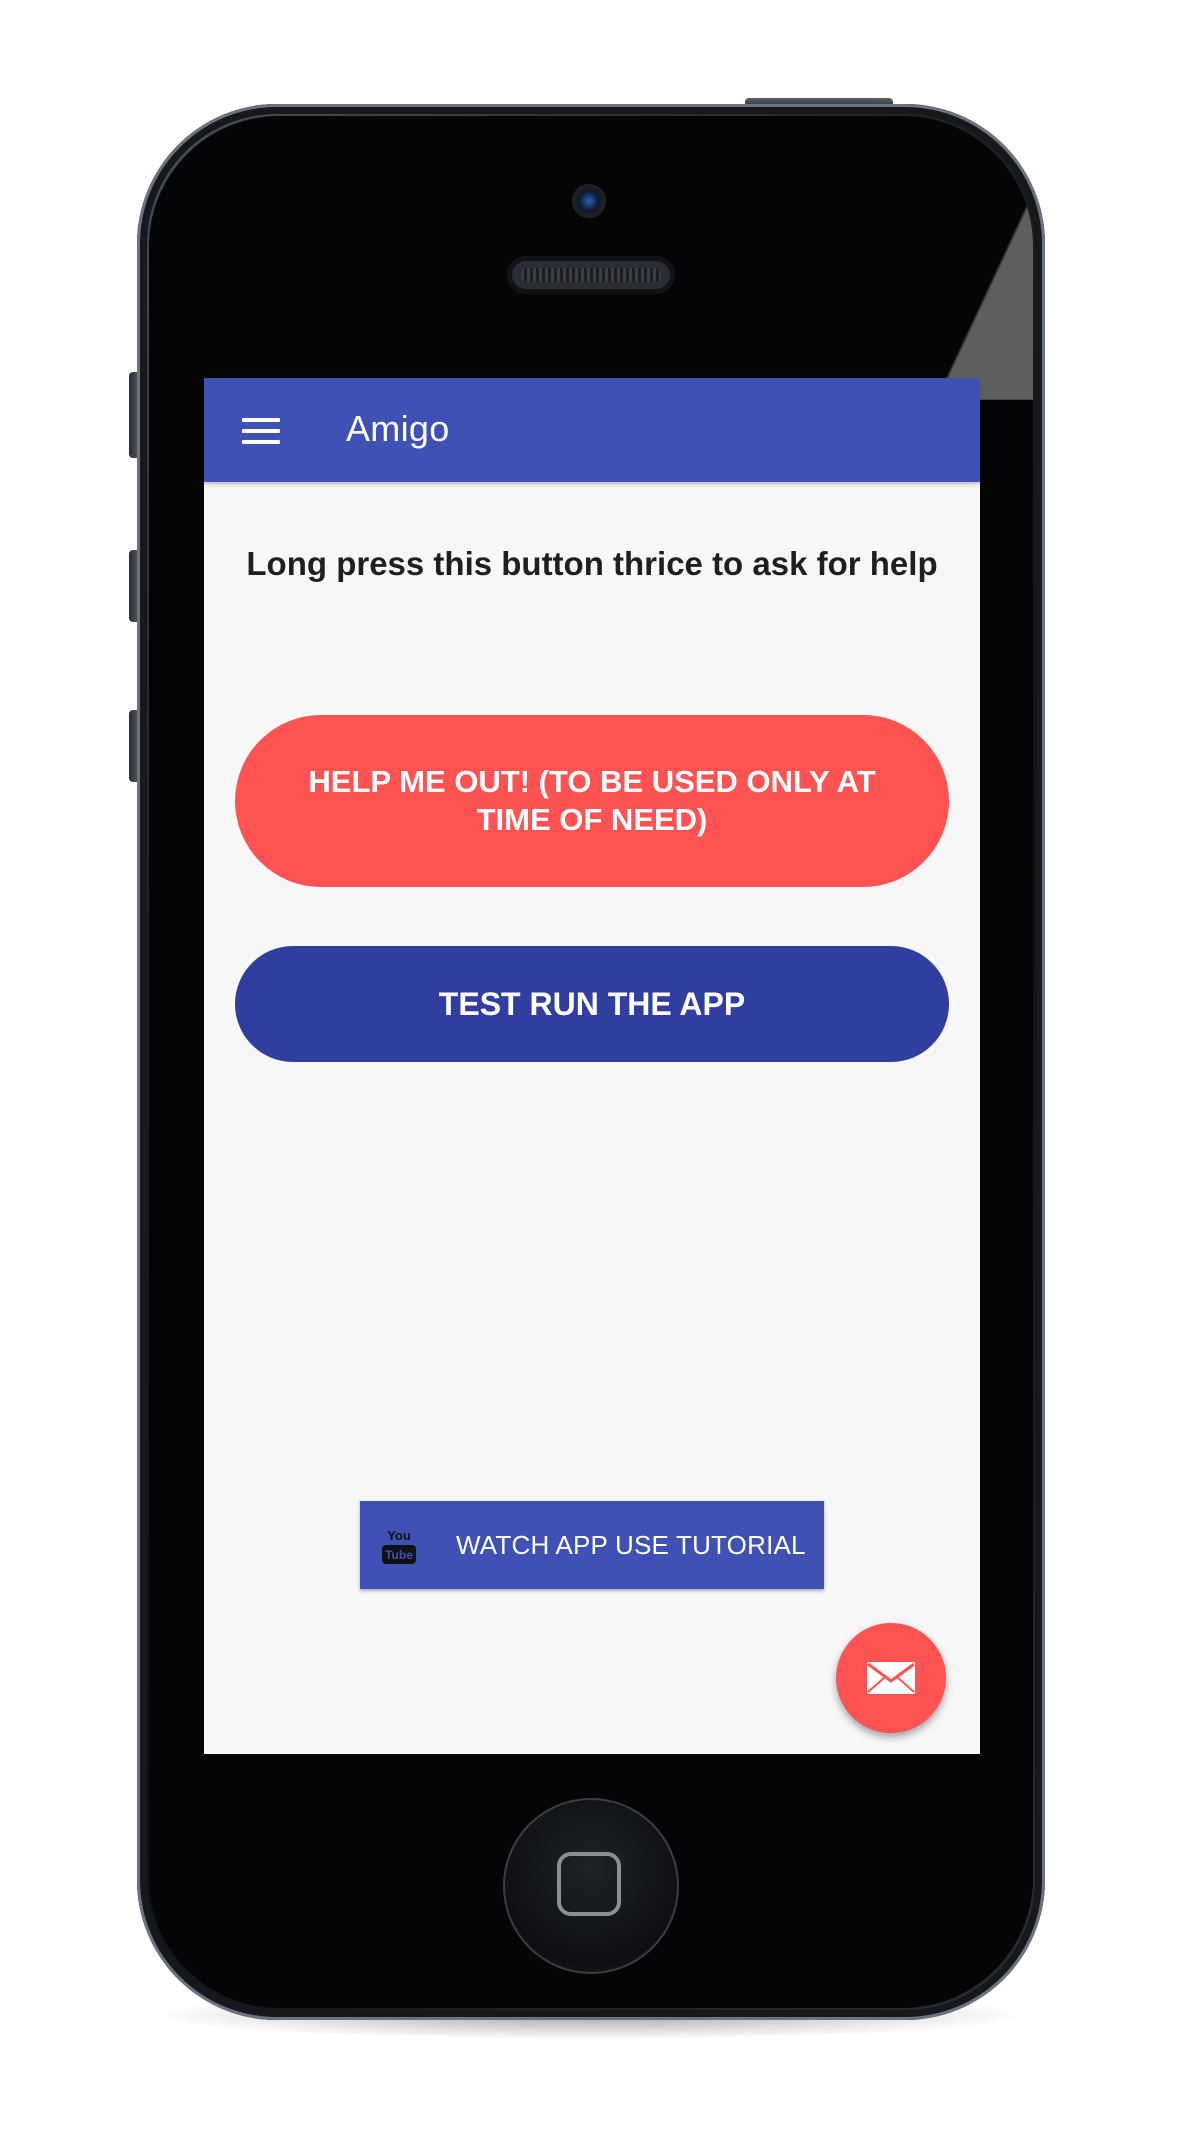  Describe the element at coordinates (631, 1544) in the screenshot. I see `tutorial-button-label: WATCH APP USE TUTORIAL` at that location.